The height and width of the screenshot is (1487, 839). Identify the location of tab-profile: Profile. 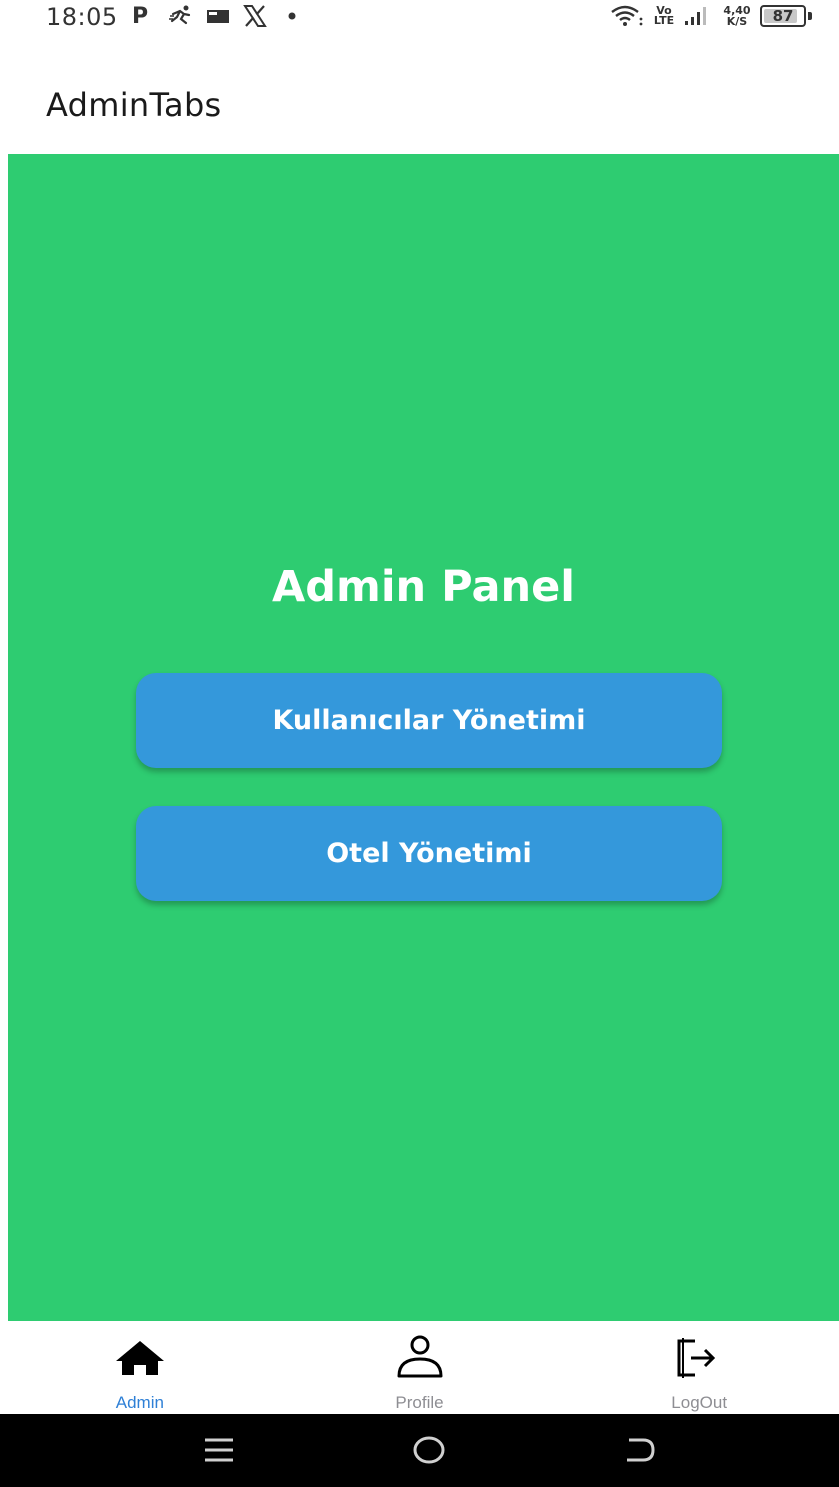
(420, 1367).